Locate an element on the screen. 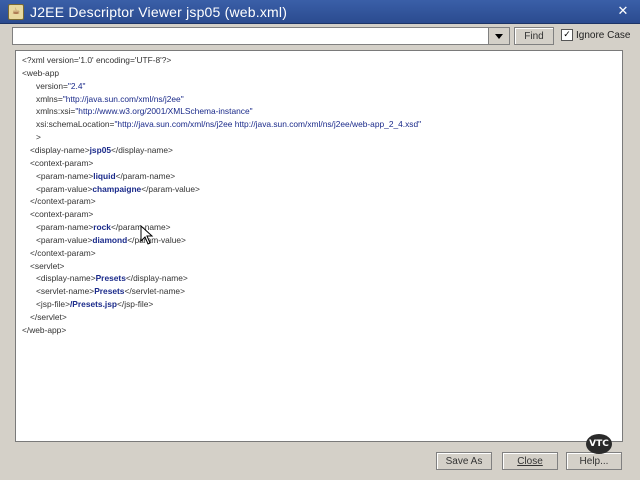 Image resolution: width=640 pixels, height=480 pixels. close-window-icon: ✕ is located at coordinates (623, 12).